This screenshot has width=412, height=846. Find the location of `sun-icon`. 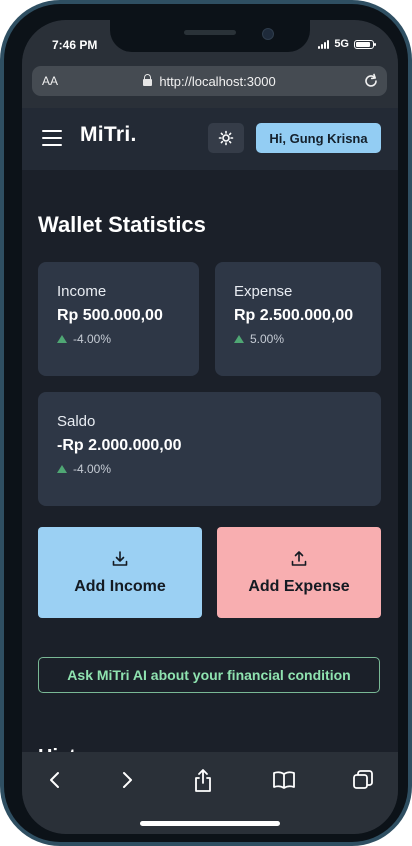

sun-icon is located at coordinates (226, 138).